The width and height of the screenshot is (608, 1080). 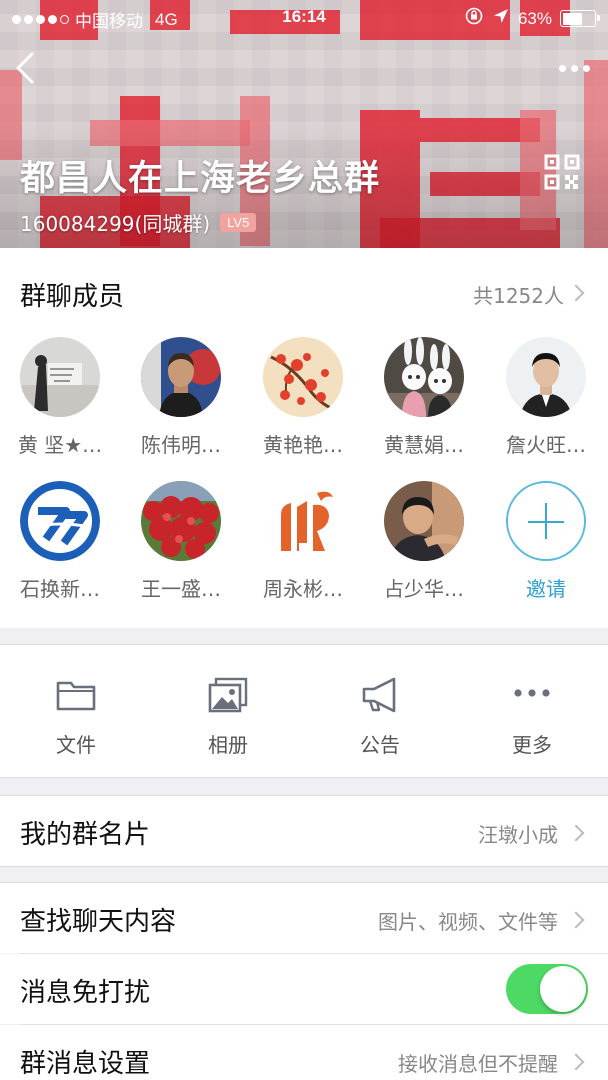 I want to click on message-settings-row: 群消息设置 接收消息但不提醒, so click(x=304, y=1052).